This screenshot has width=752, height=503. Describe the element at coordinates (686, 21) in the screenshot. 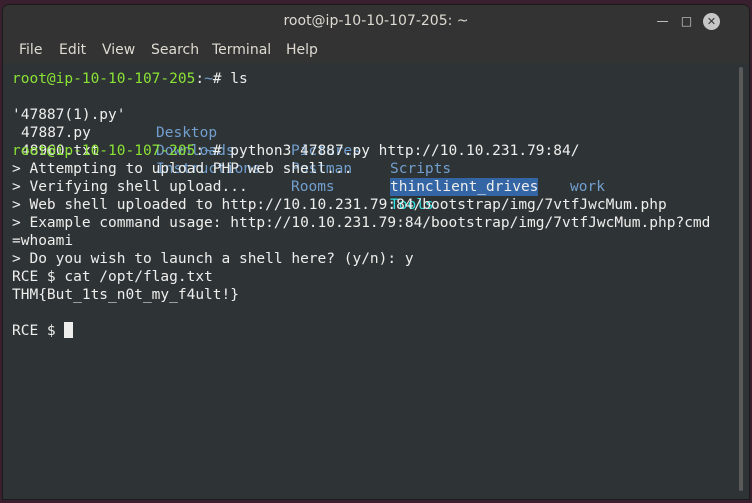

I see `maximize-icon: □` at that location.